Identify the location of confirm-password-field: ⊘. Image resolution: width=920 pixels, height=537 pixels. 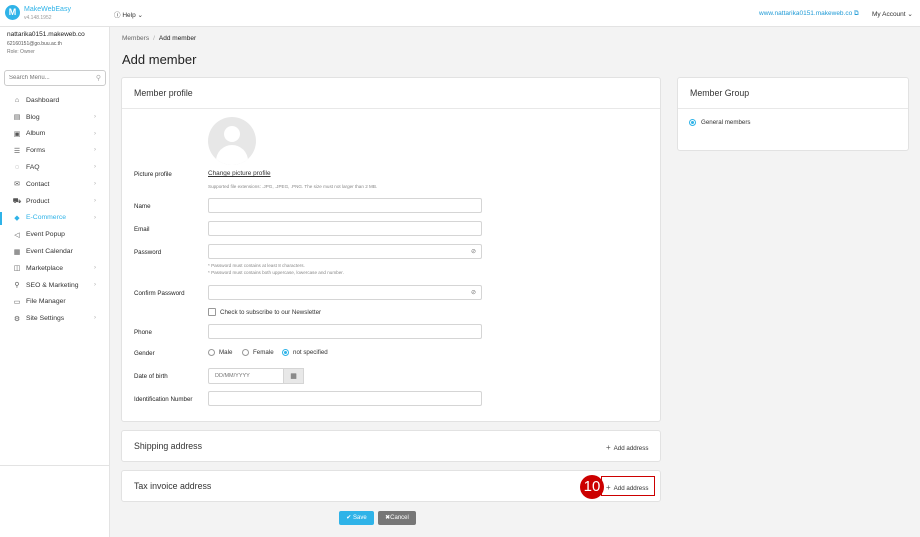
(345, 292).